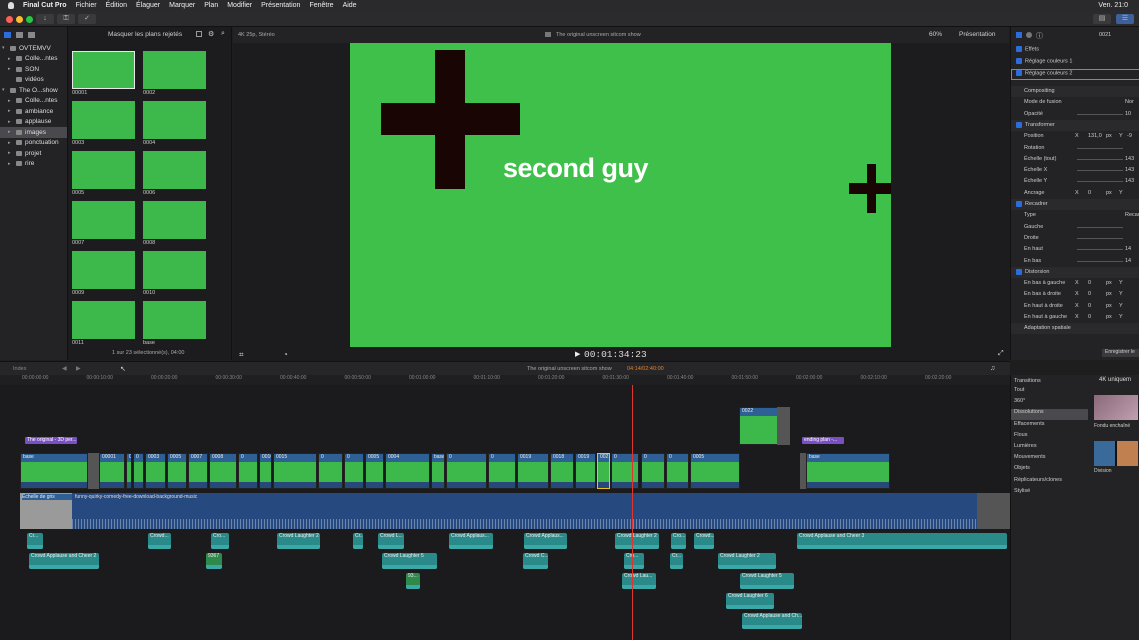  Describe the element at coordinates (1075, 102) in the screenshot. I see `inspector-row: Mode de fusion Nor` at that location.